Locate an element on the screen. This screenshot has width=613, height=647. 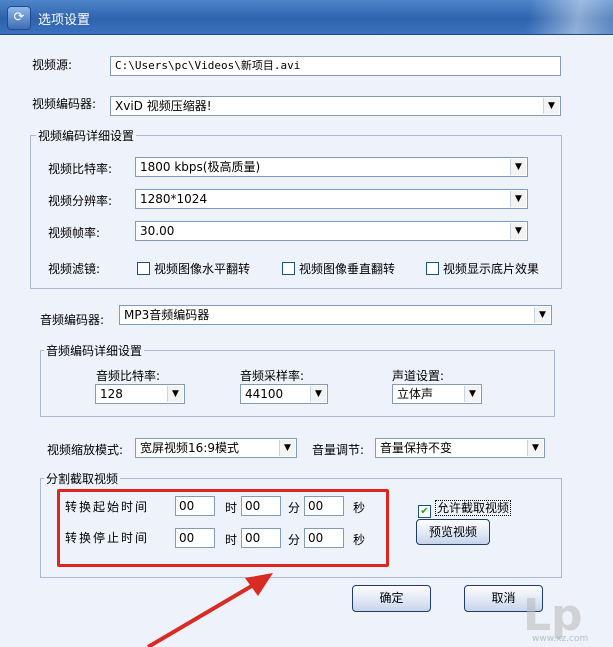
ok-button: 确定 is located at coordinates (391, 598).